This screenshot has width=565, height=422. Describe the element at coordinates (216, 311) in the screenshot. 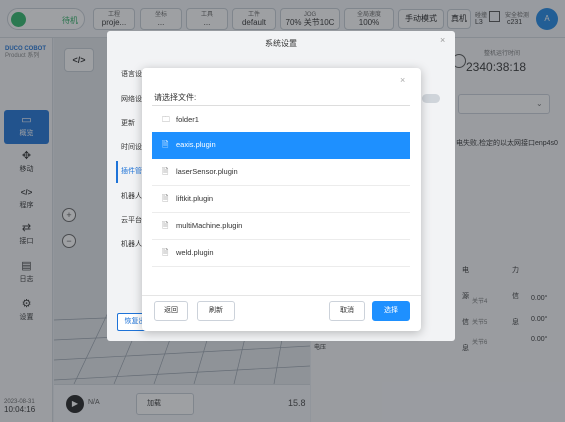

I see `refresh-button: 刷新` at that location.